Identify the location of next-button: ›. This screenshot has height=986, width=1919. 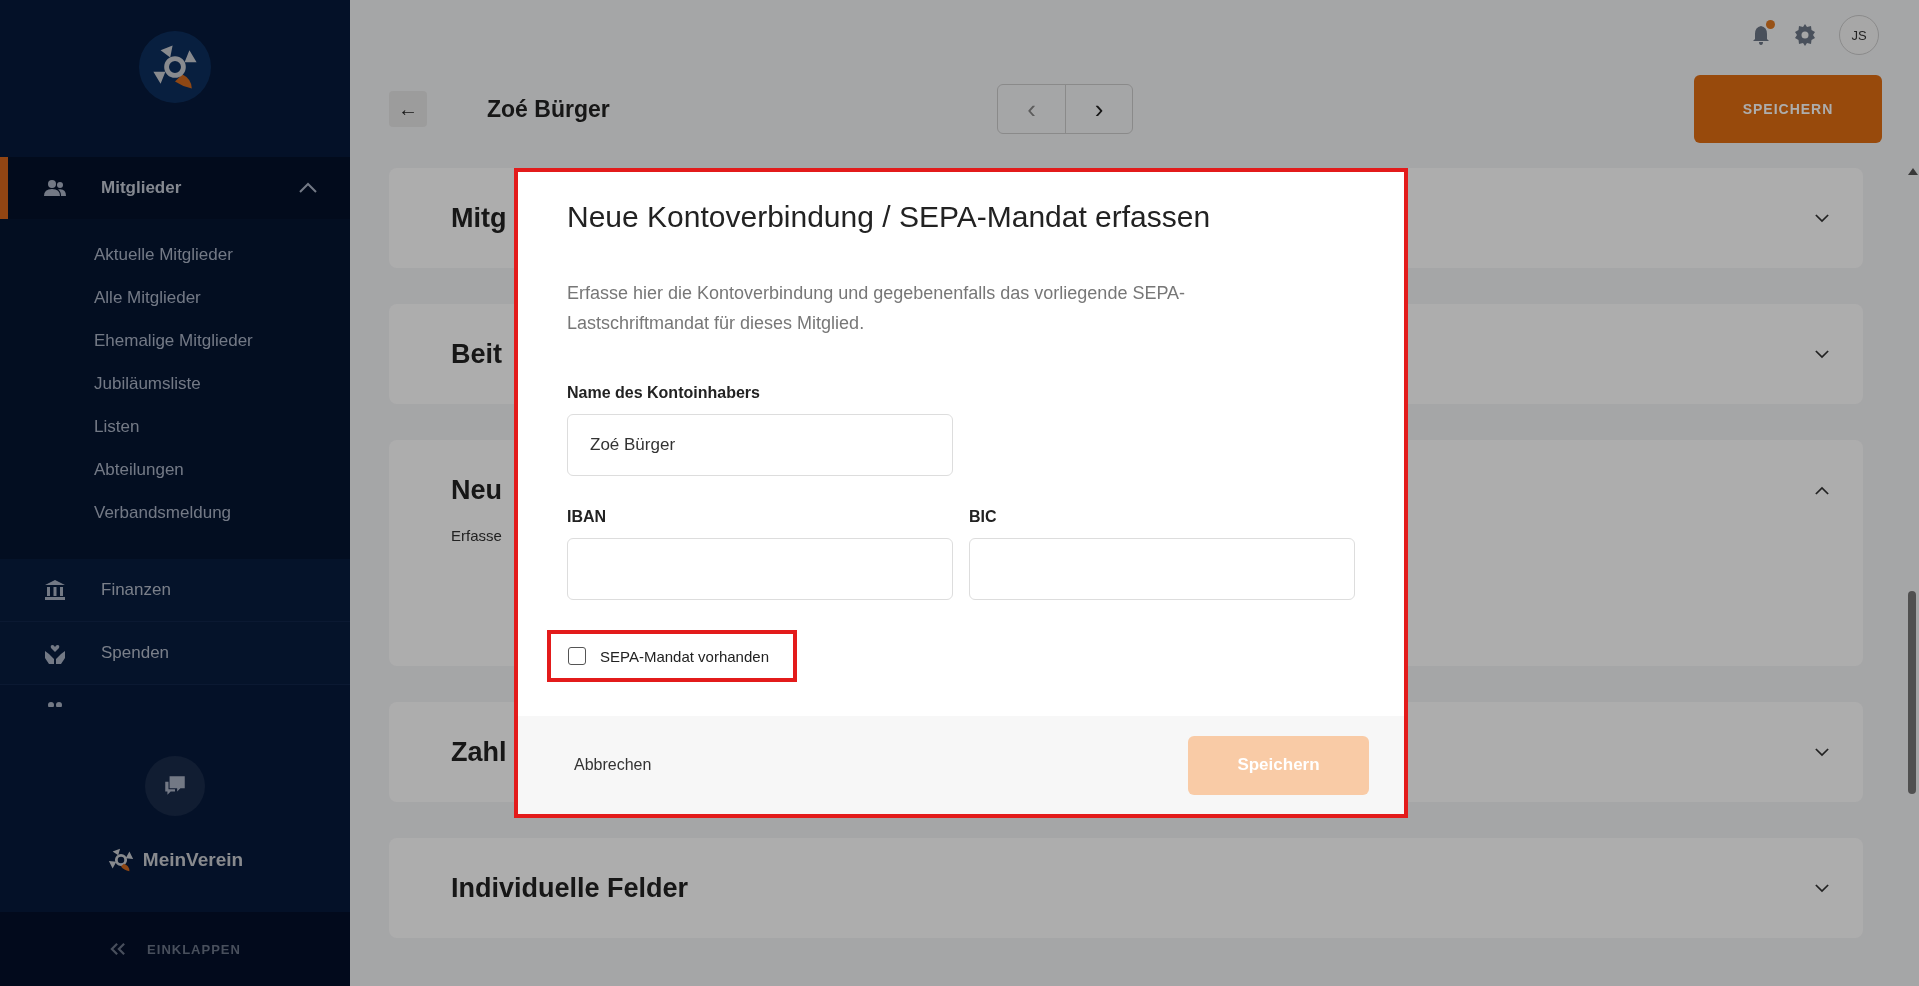
(1098, 109).